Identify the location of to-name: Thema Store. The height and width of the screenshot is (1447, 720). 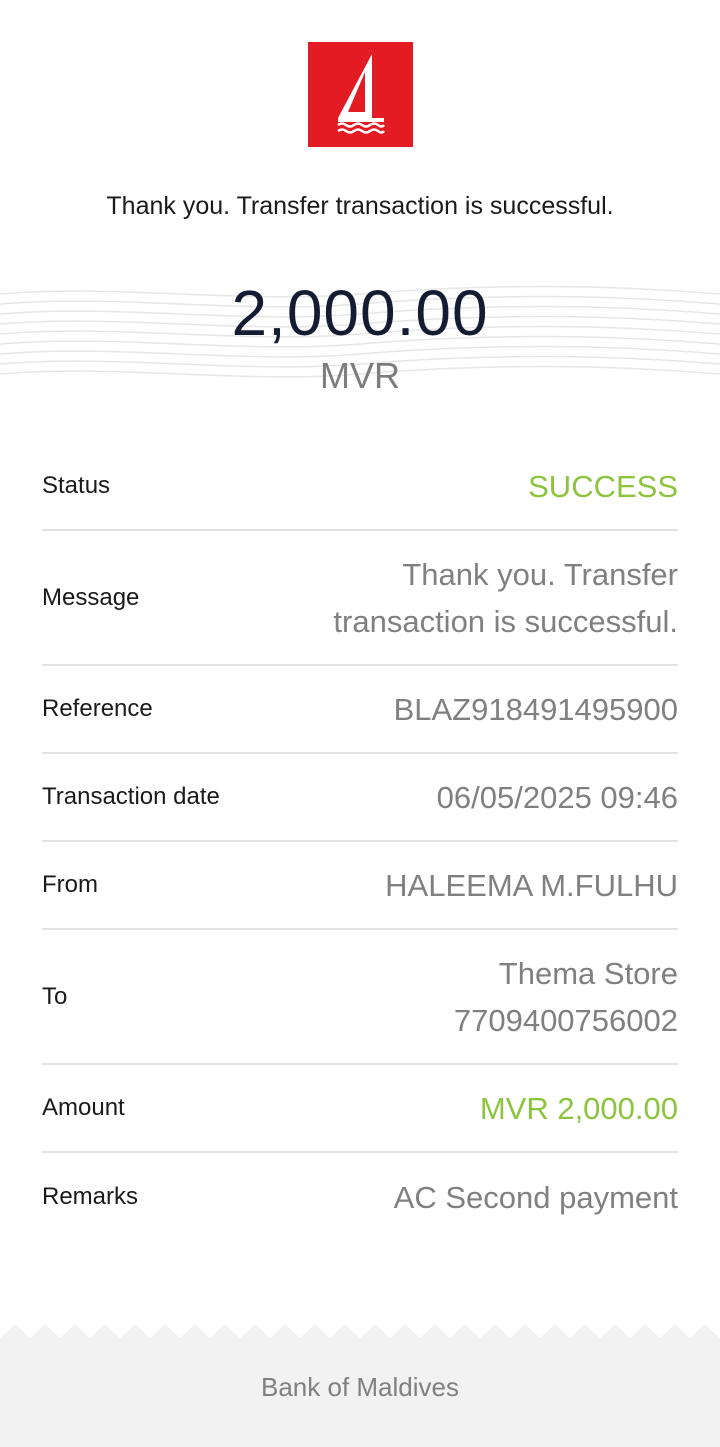
(588, 973).